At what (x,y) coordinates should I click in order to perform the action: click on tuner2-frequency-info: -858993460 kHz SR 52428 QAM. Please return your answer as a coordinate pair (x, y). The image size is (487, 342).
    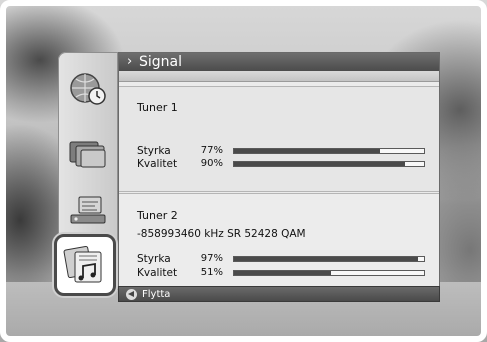
    Looking at the image, I should click on (221, 234).